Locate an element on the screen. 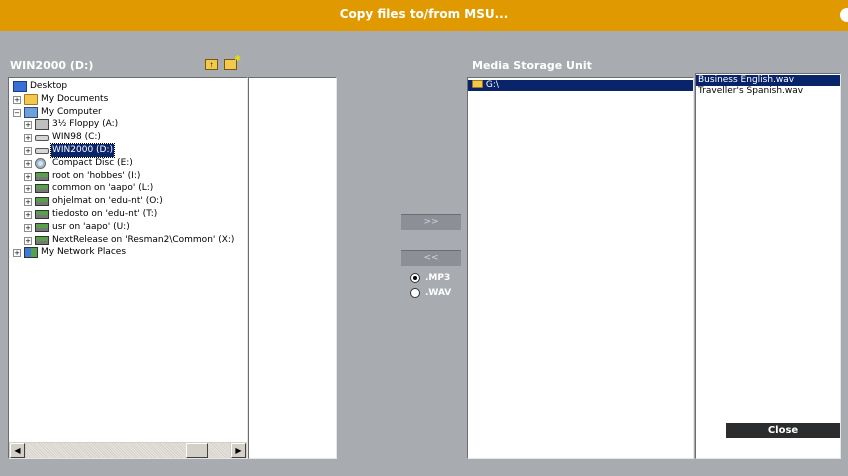  msu-title: Media Storage Unit is located at coordinates (532, 65).